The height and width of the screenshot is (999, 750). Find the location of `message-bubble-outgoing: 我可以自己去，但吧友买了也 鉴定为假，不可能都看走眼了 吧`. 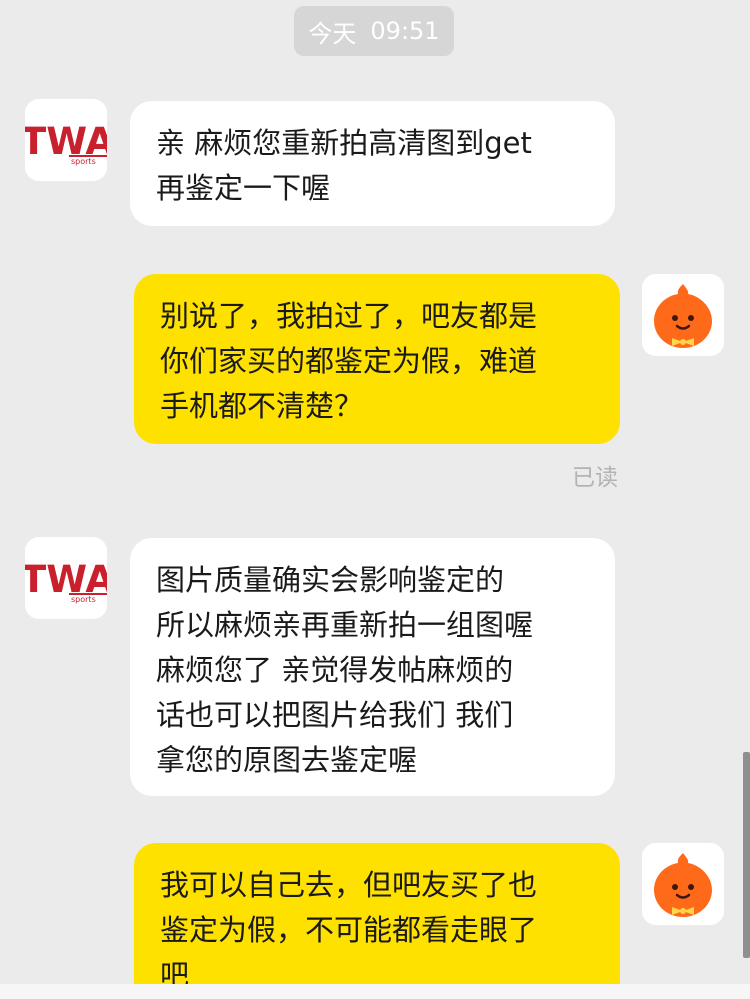

message-bubble-outgoing: 我可以自己去，但吧友买了也 鉴定为假，不可能都看走眼了 吧 is located at coordinates (377, 921).